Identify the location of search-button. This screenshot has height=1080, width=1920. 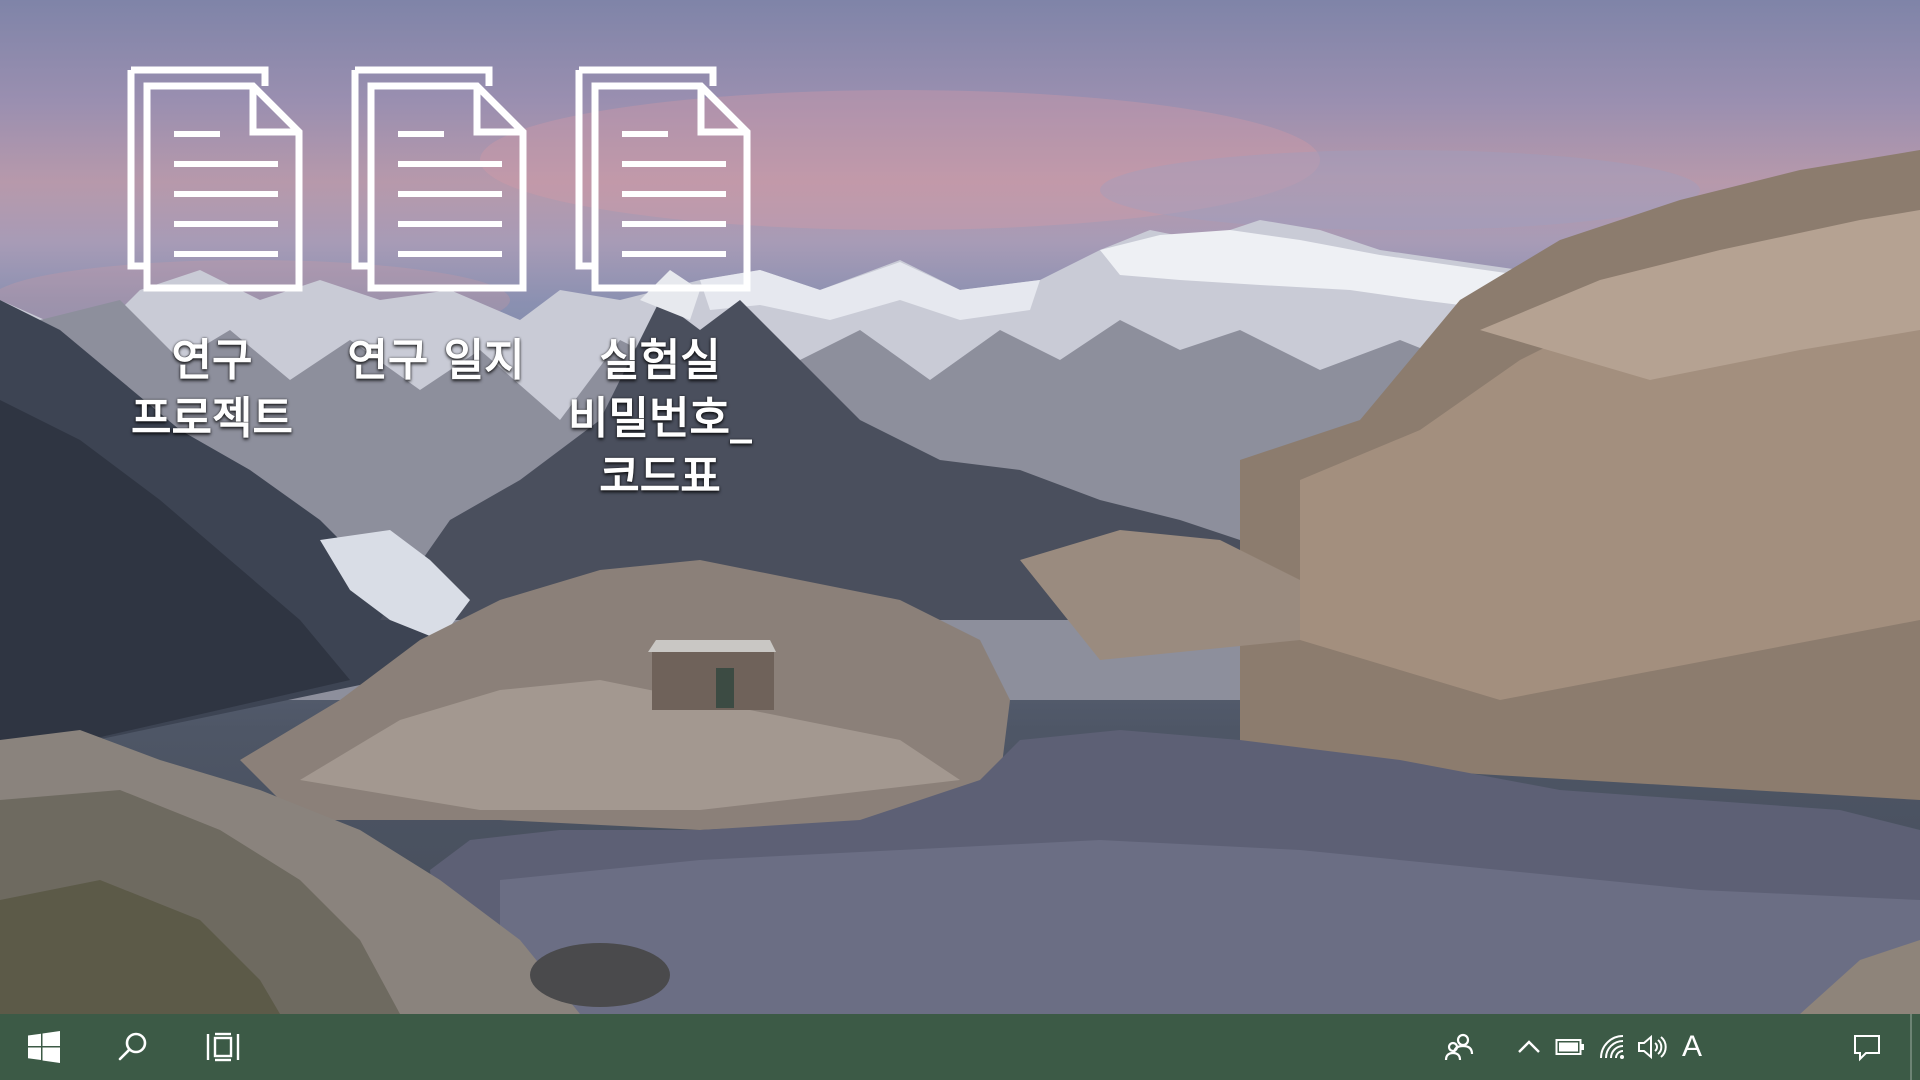
(133, 1047).